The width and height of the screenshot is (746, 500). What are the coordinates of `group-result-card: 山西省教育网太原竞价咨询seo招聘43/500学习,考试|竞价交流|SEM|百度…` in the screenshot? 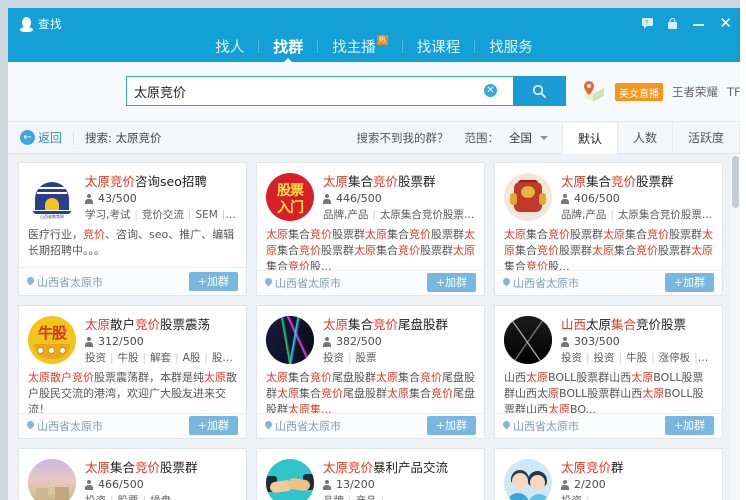 It's located at (132, 229).